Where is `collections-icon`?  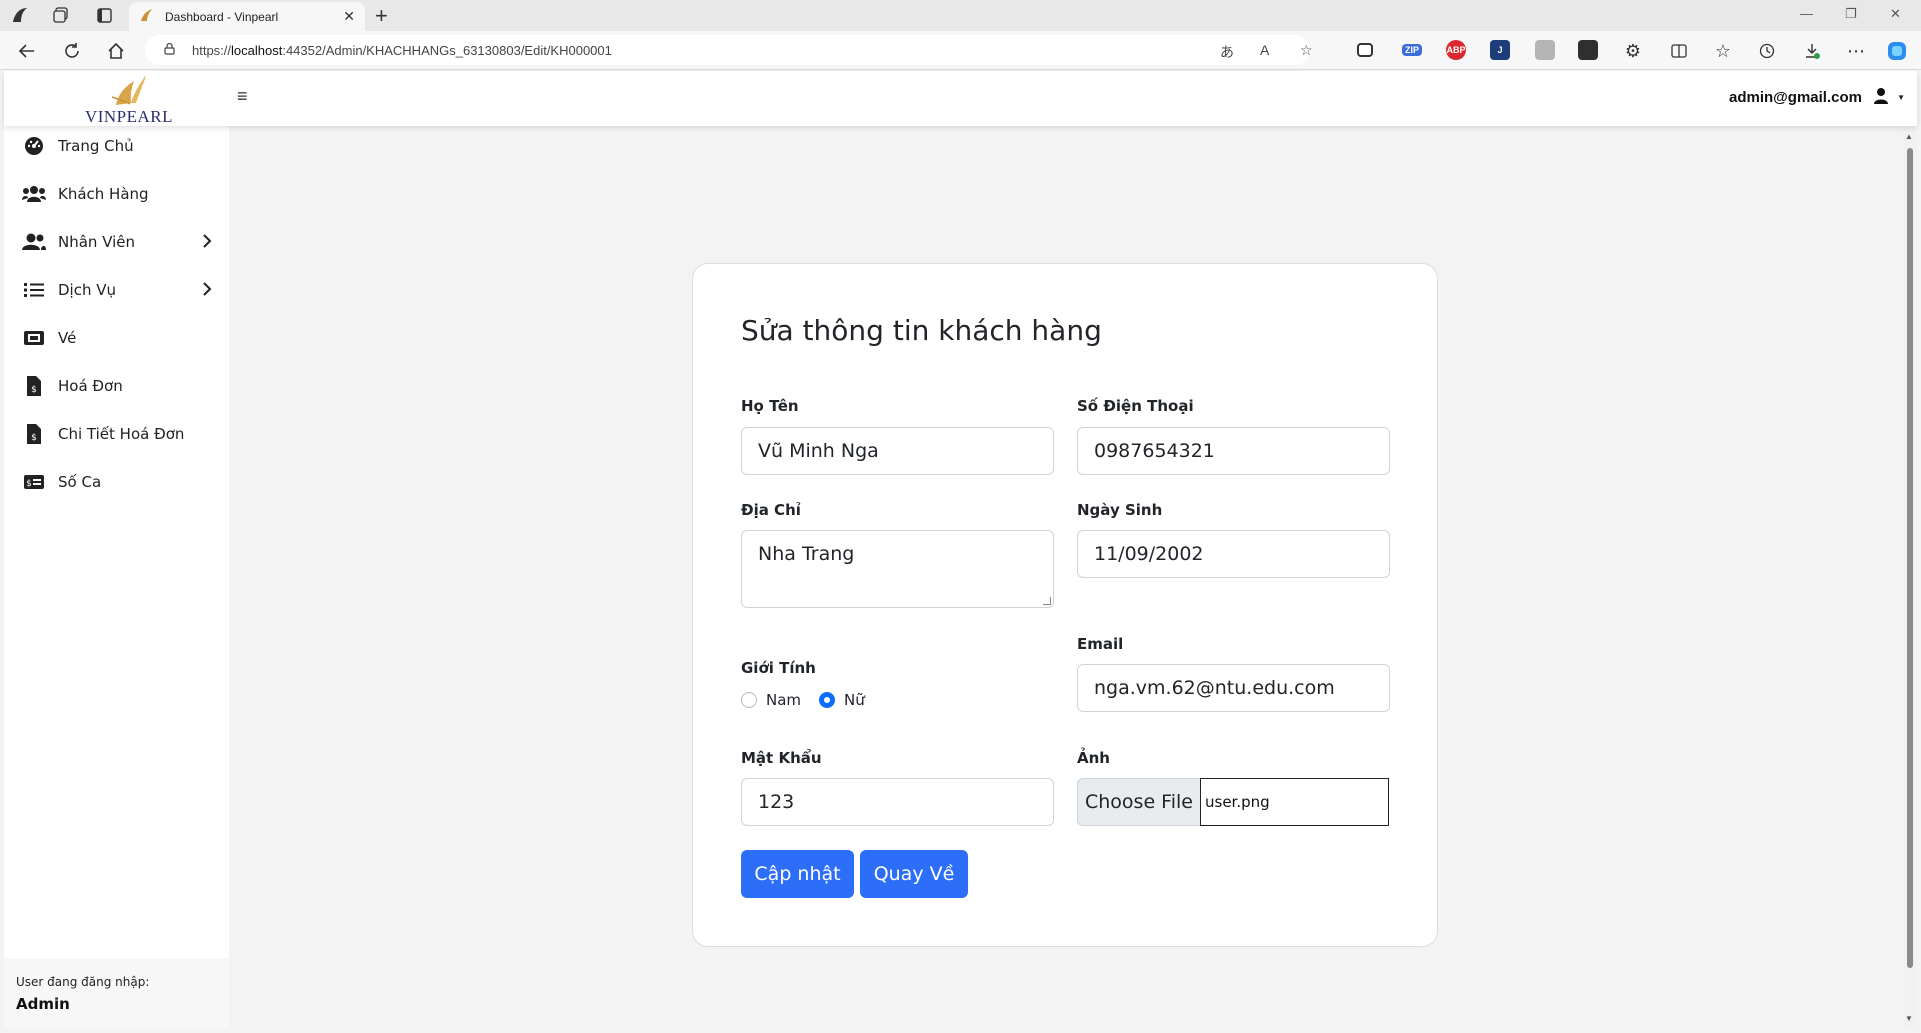
collections-icon is located at coordinates (61, 15).